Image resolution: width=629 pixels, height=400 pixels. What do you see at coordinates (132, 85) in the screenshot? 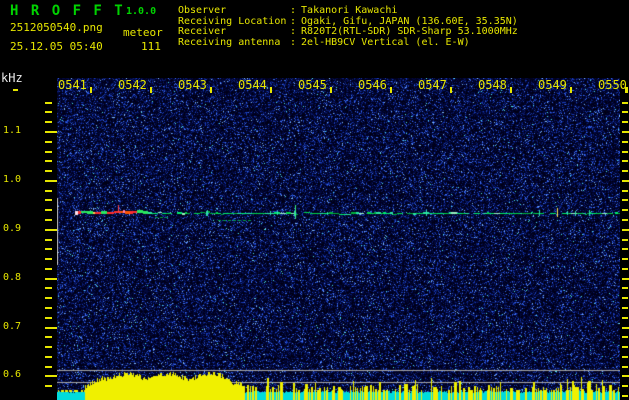
I see `time-label: 0542` at bounding box center [132, 85].